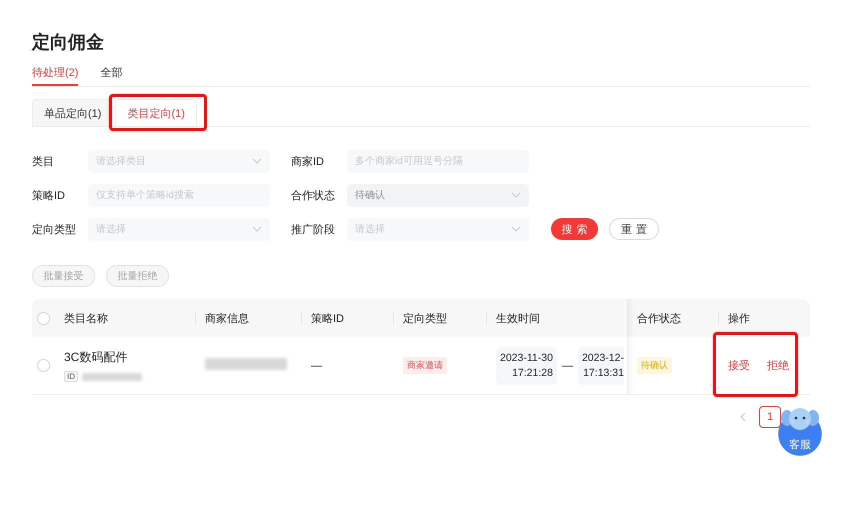  Describe the element at coordinates (111, 73) in the screenshot. I see `status-tab: 全部` at that location.